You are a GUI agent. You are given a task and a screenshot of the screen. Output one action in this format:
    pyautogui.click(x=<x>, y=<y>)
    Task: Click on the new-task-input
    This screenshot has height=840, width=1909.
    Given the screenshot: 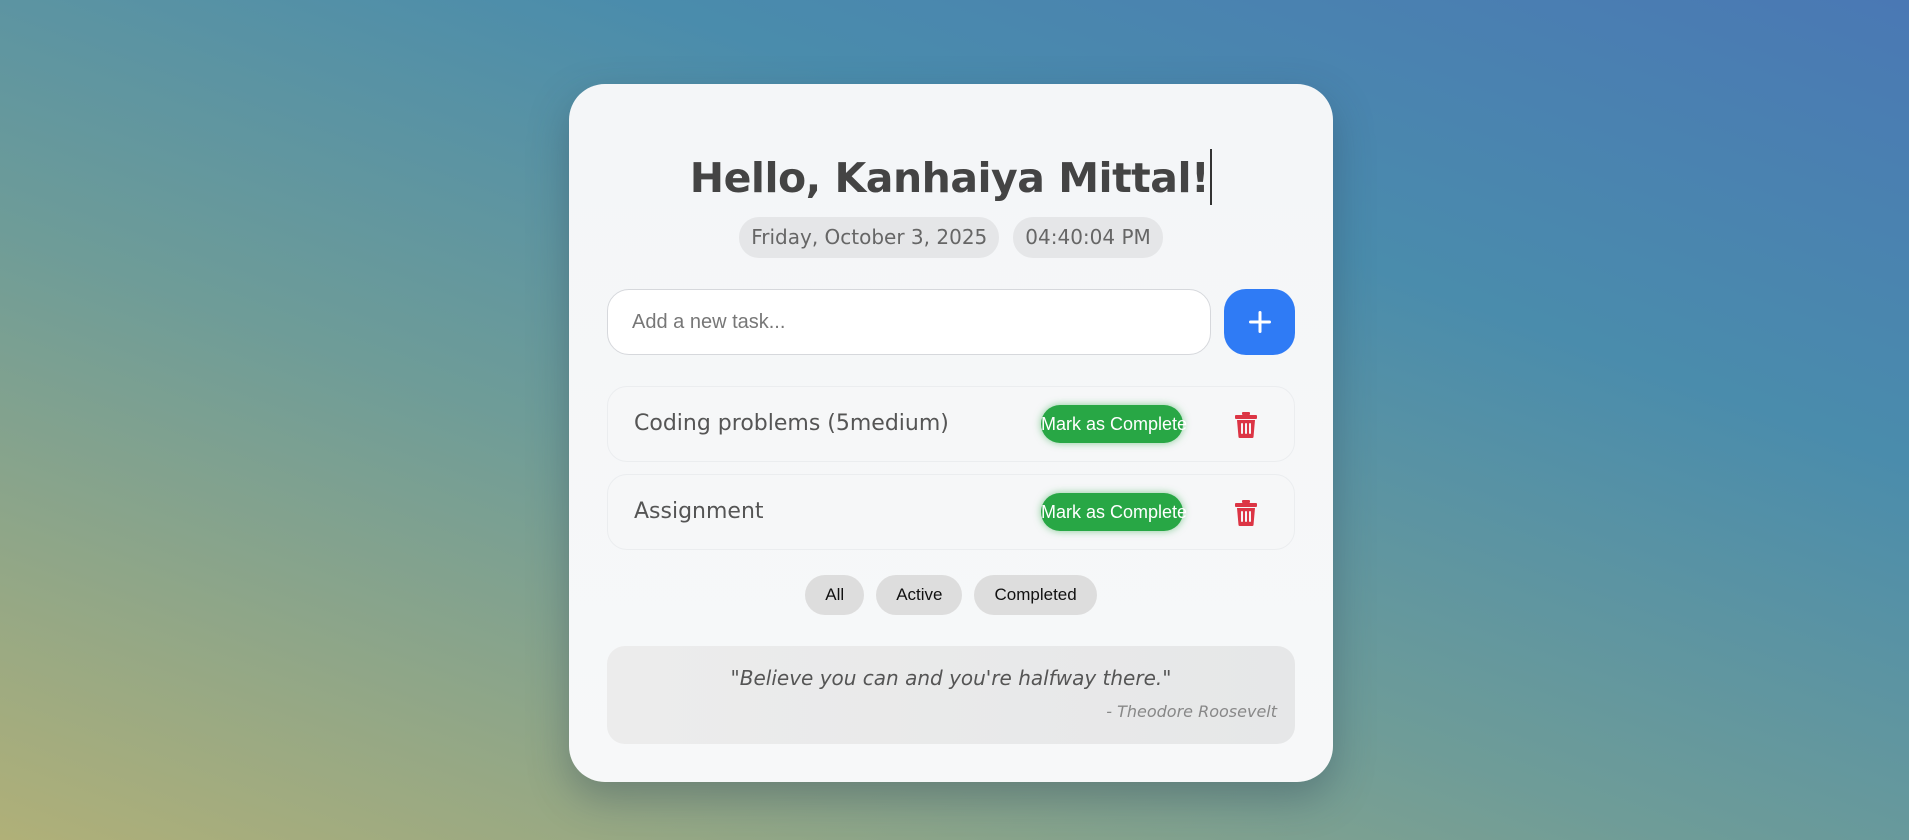 What is the action you would take?
    pyautogui.click(x=909, y=322)
    